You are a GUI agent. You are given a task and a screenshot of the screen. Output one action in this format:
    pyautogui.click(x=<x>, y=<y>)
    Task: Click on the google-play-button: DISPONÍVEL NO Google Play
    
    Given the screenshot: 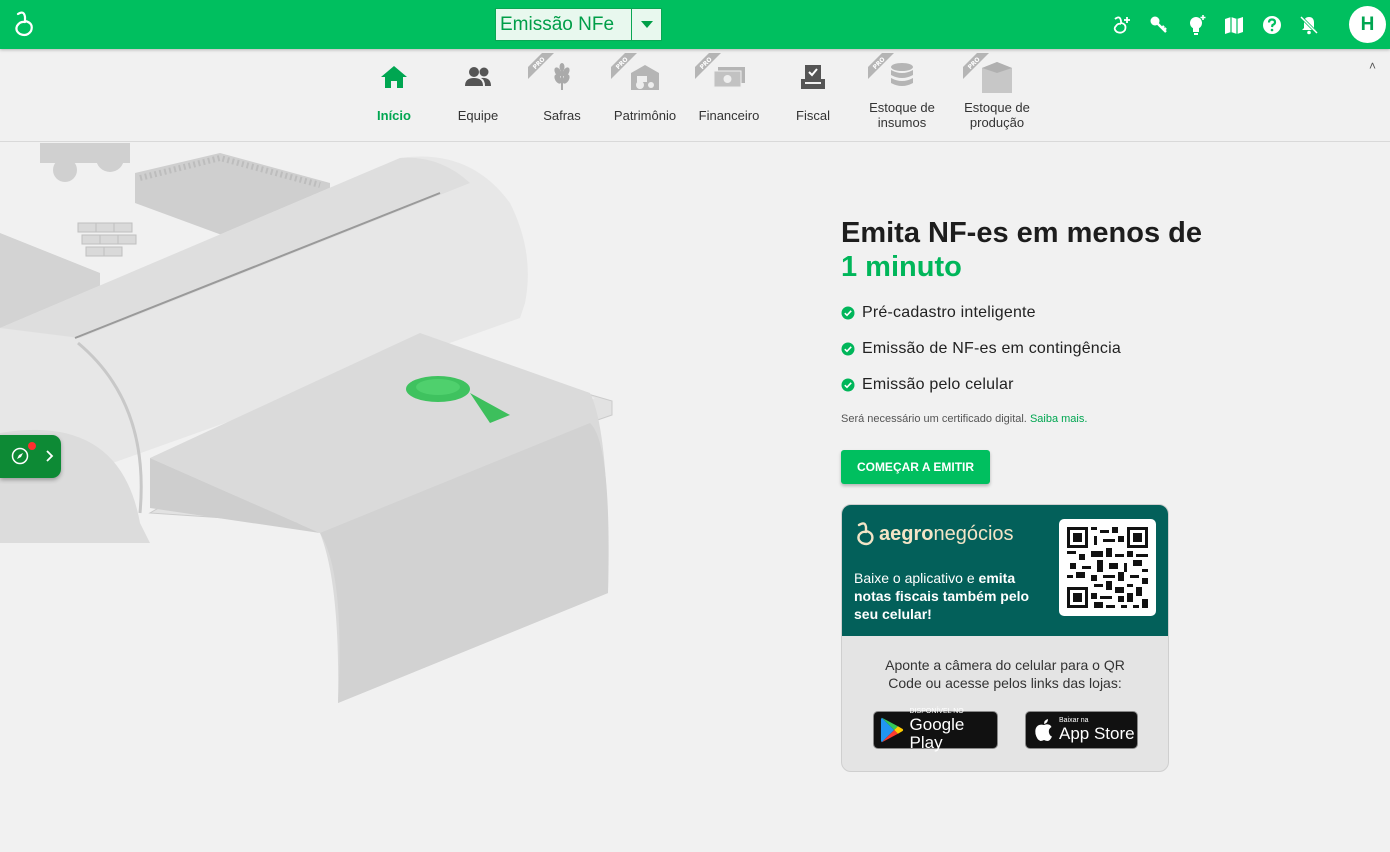 What is the action you would take?
    pyautogui.click(x=935, y=730)
    